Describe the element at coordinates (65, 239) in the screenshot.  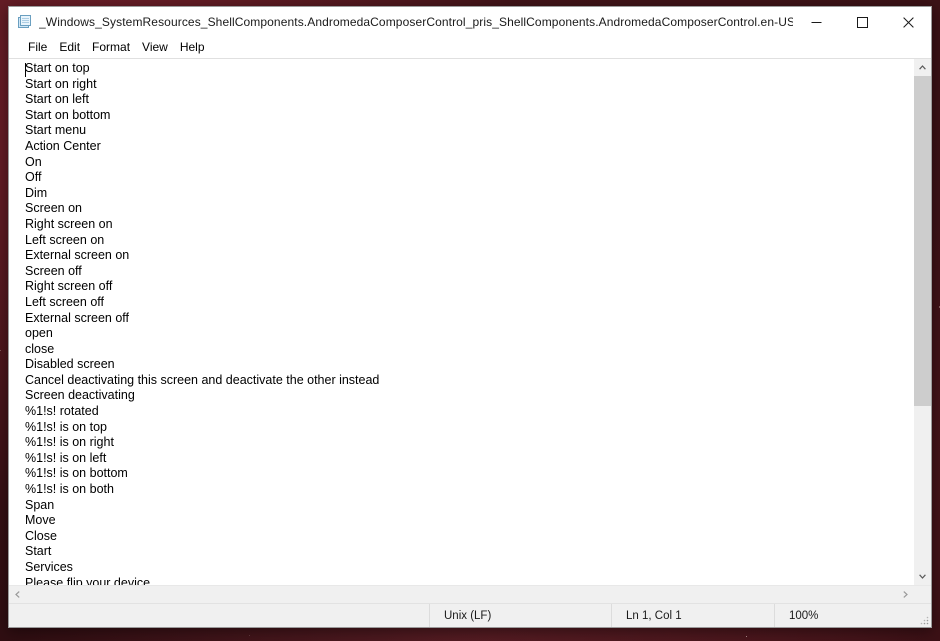
I see `text-line: Left screen on` at that location.